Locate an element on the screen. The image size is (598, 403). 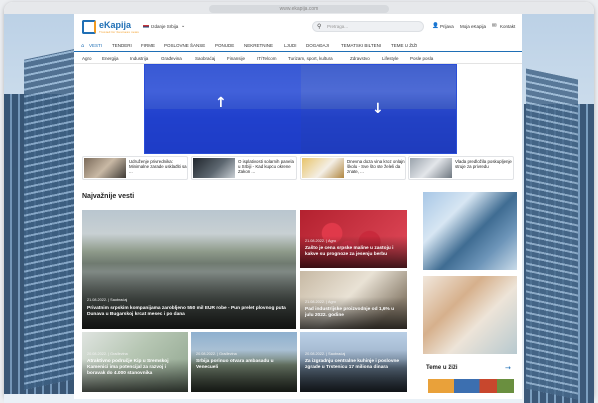
arrow-down-icon: ↓ is located at coordinates (378, 109).